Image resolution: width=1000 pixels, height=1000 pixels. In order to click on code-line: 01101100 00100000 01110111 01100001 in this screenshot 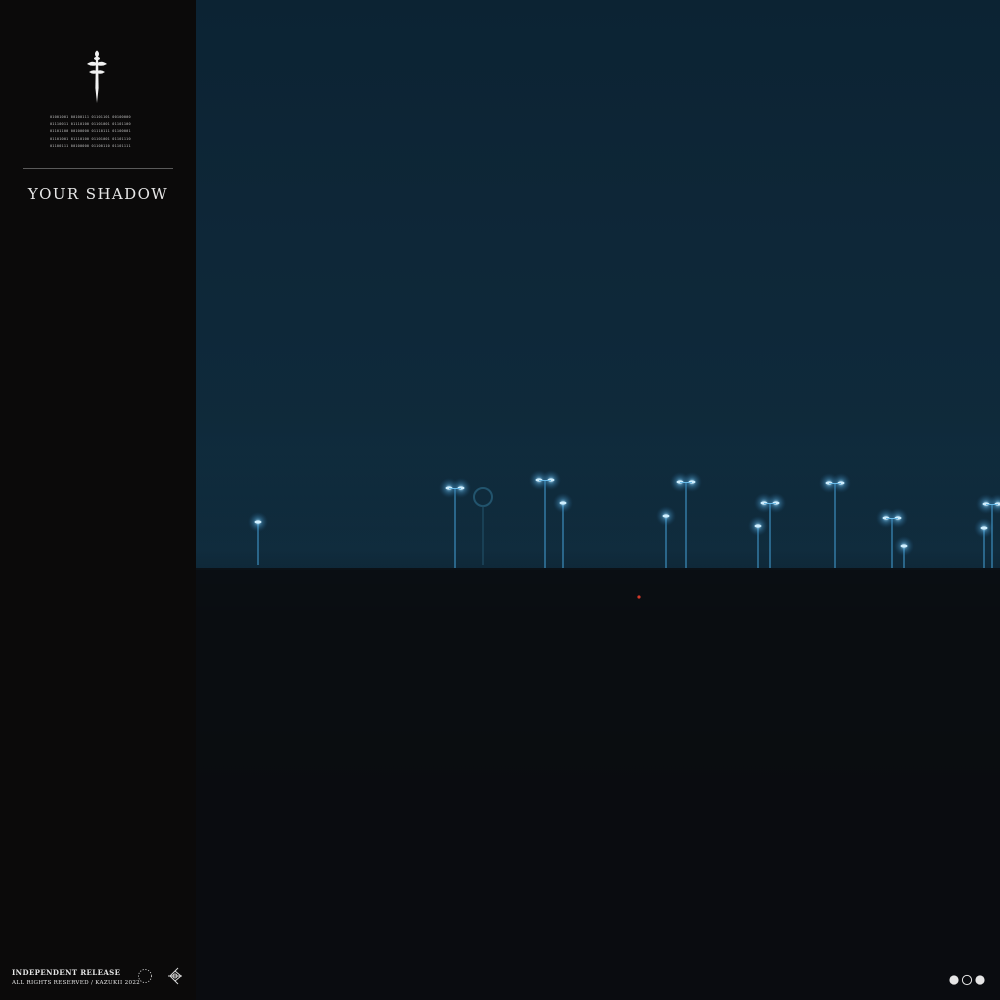, I will do `click(90, 131)`.